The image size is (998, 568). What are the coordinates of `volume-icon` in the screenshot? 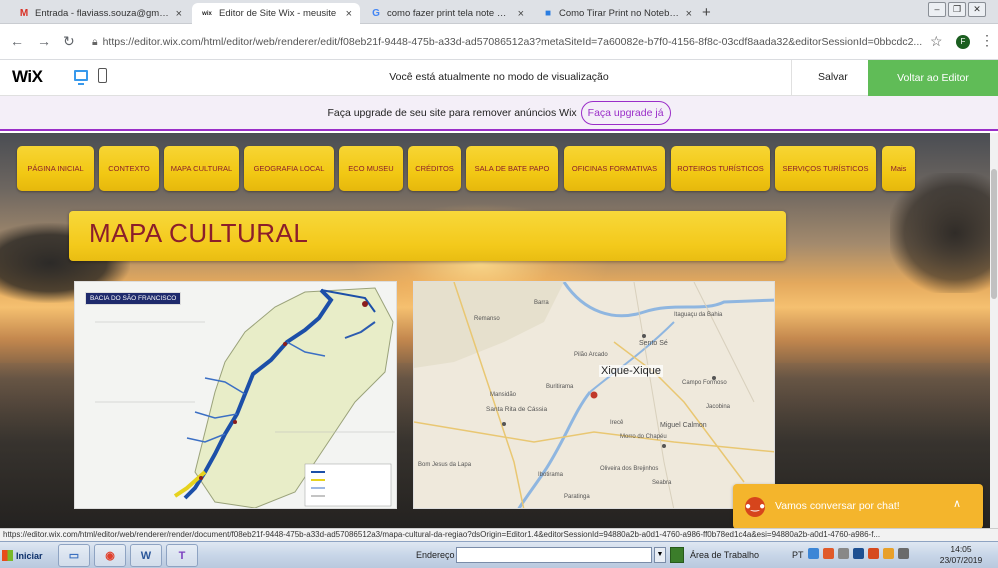 It's located at (843, 553).